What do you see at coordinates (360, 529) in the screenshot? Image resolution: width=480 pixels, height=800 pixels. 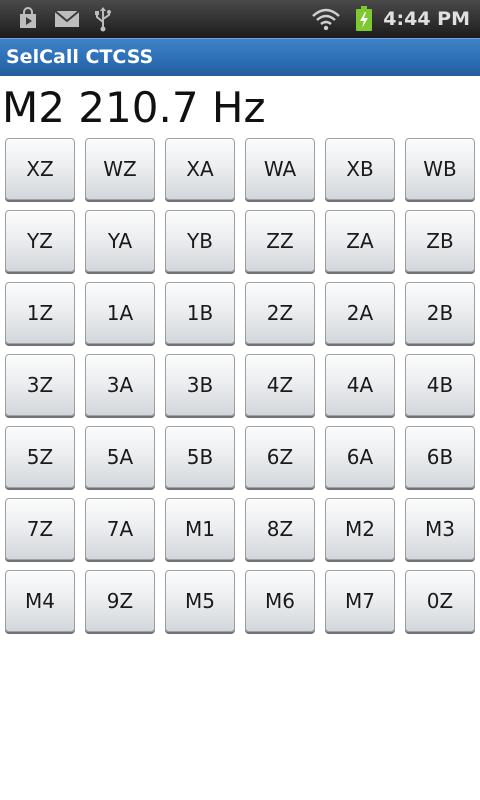 I see `key-button-m2: M2` at bounding box center [360, 529].